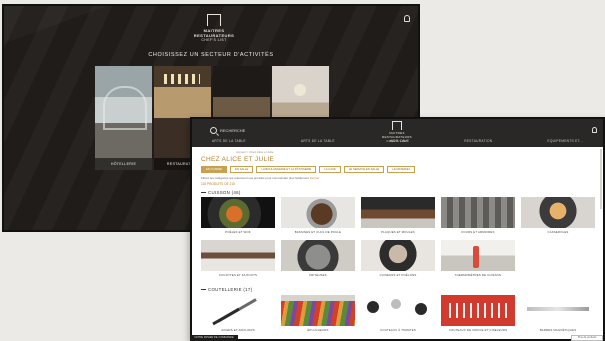 Image resolution: width=605 pixels, height=341 pixels. Describe the element at coordinates (211, 55) in the screenshot. I see `page-headline: CHOISISSEZ UN SECTEUR D'ACTIVITÉS` at that location.